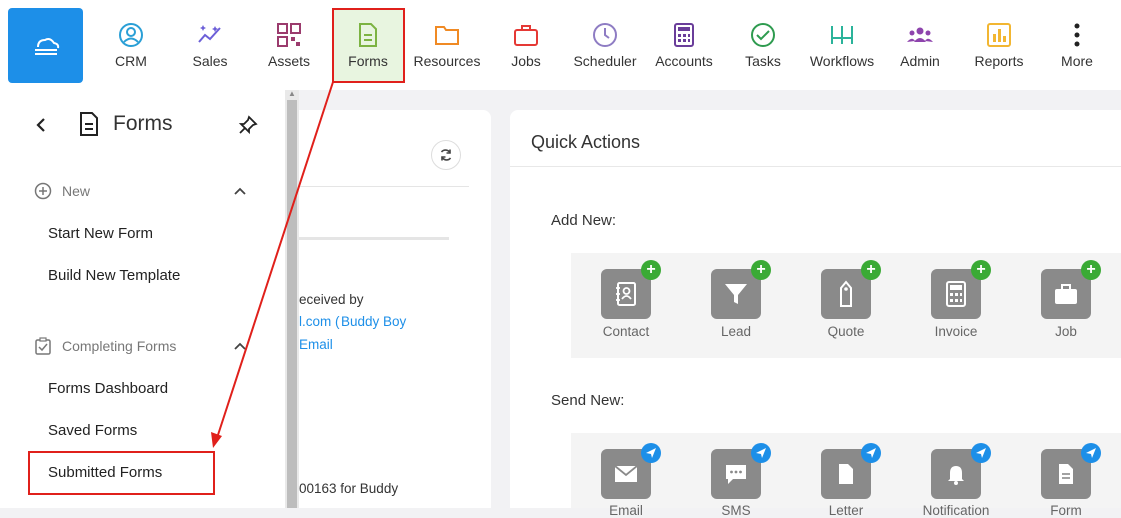  What do you see at coordinates (736, 510) in the screenshot?
I see `send-sms-label: SMS` at bounding box center [736, 510].